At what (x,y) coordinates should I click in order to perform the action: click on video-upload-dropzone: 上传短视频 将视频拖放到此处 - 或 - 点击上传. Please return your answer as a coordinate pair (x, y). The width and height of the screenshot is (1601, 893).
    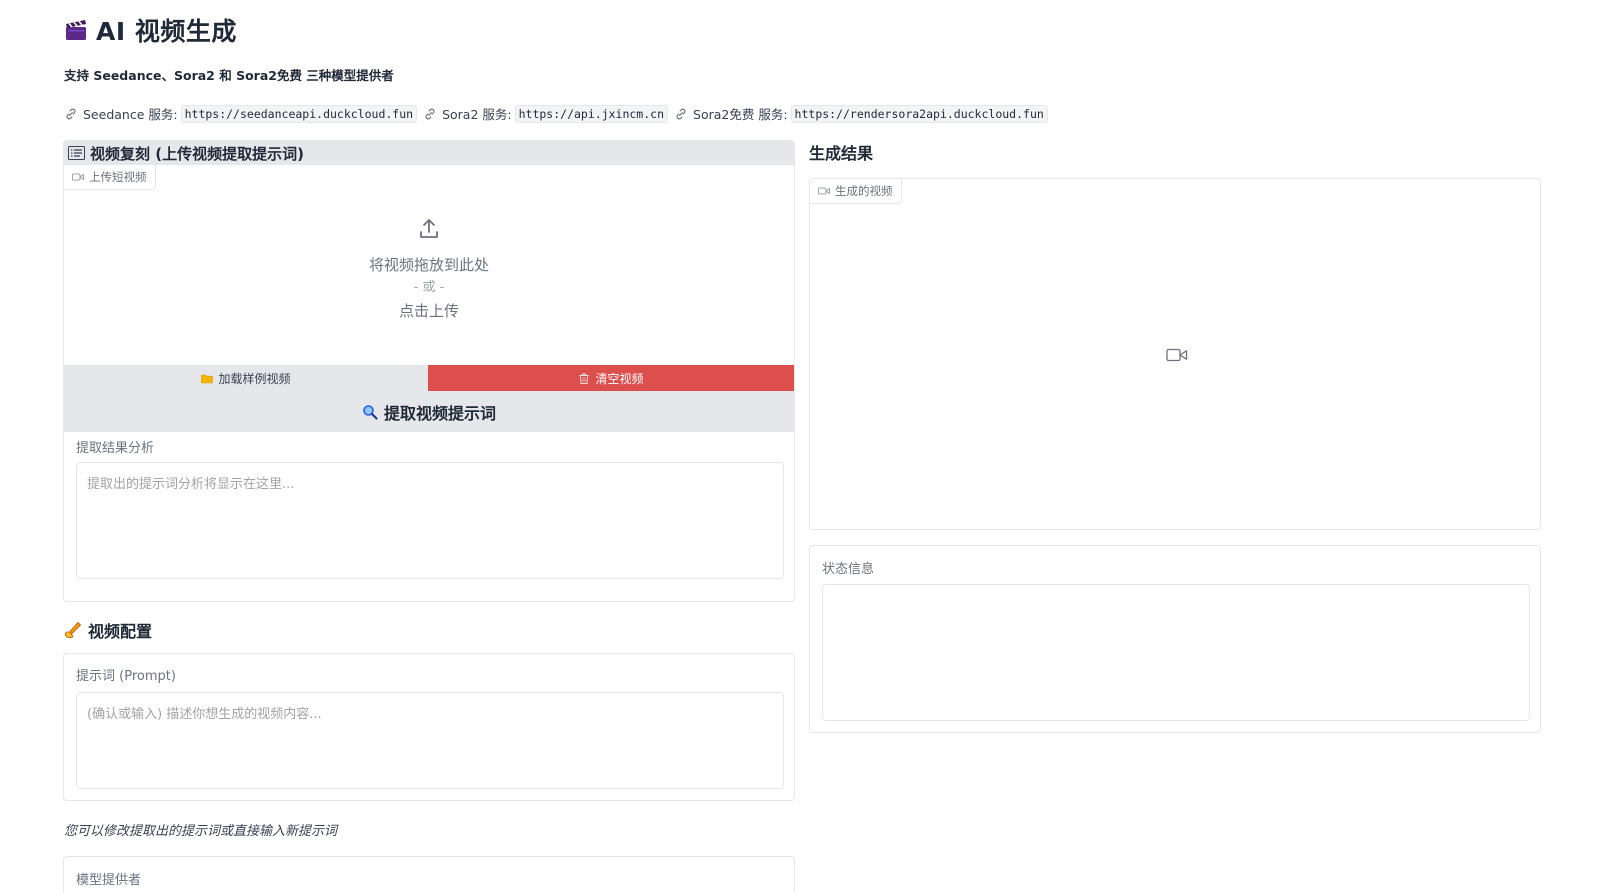
    Looking at the image, I should click on (429, 265).